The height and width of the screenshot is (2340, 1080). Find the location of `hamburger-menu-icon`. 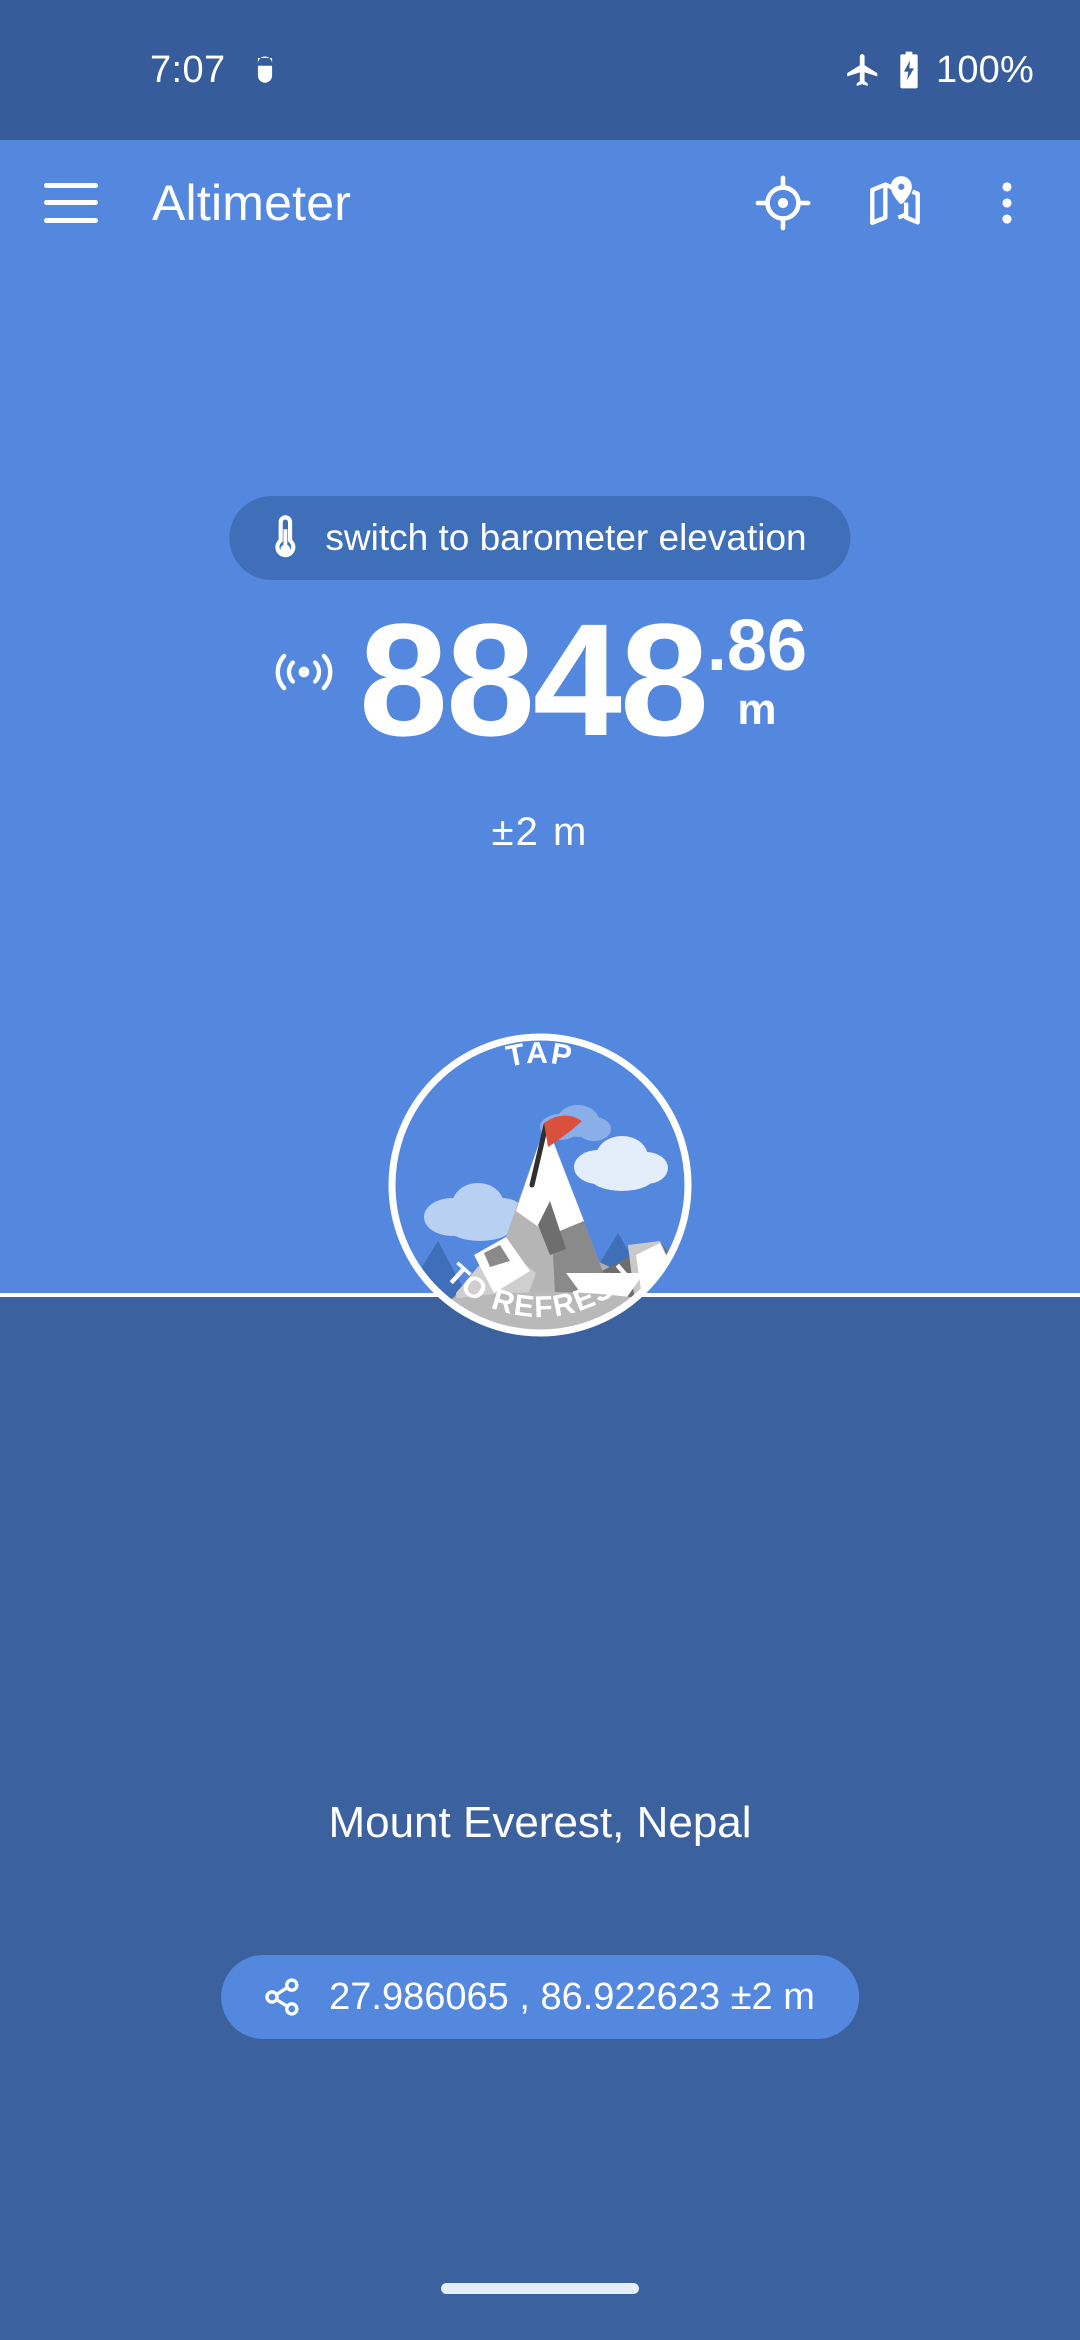

hamburger-menu-icon is located at coordinates (71, 202).